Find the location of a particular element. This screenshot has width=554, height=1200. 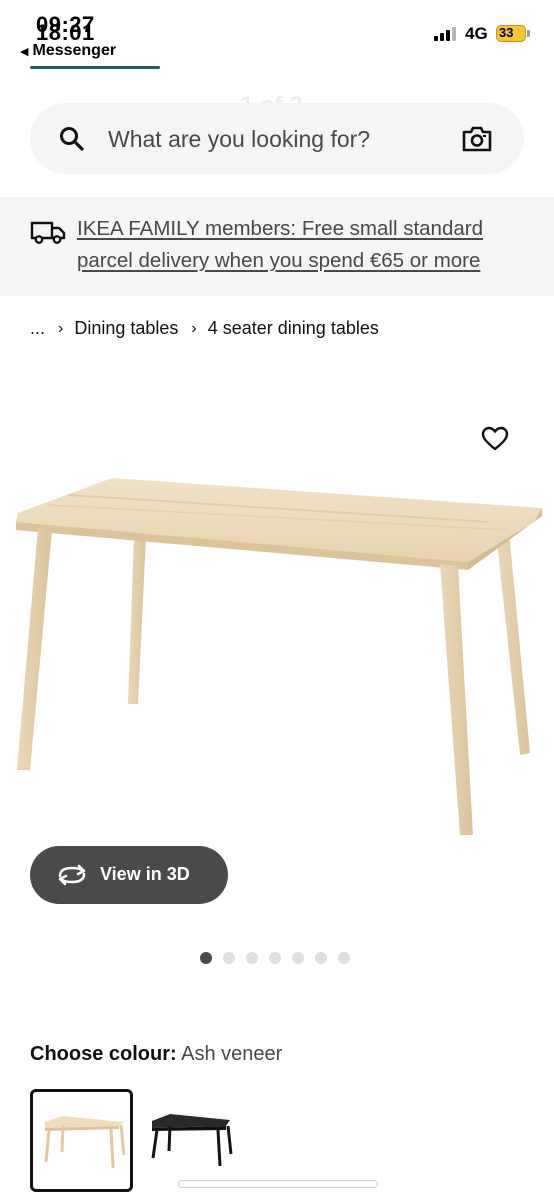

search-bar is located at coordinates (277, 138).